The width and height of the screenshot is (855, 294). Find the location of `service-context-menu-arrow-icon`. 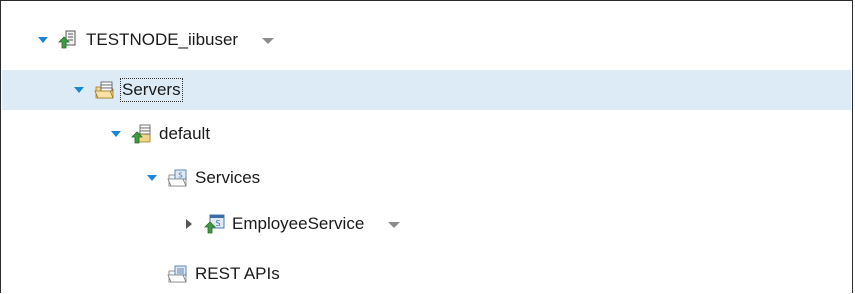

service-context-menu-arrow-icon is located at coordinates (394, 224).